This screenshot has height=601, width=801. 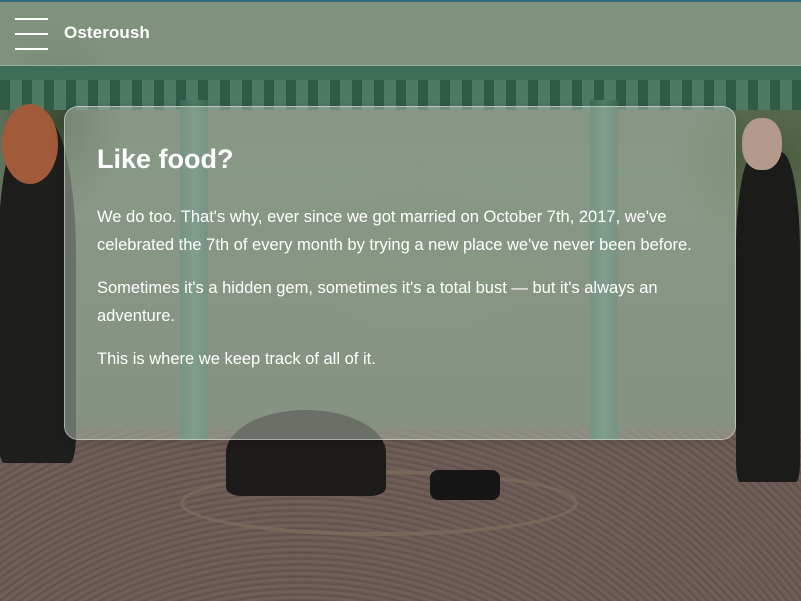 I want to click on background-pergola-beam, so click(x=400, y=73).